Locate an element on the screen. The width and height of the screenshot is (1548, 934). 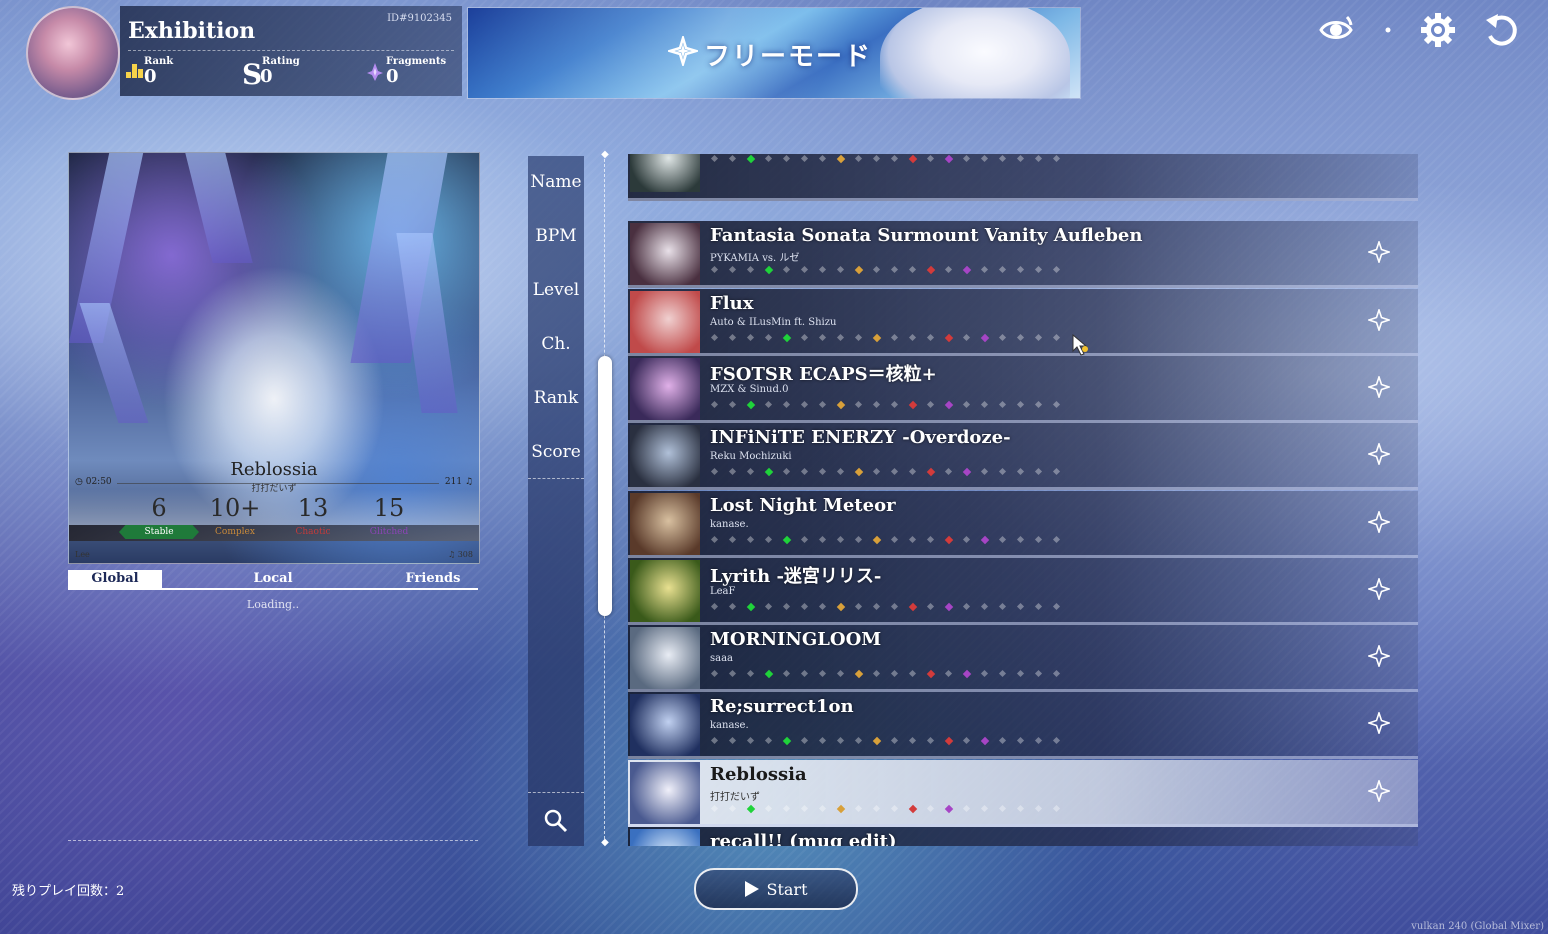
song-row: Lyrith -迷宮リリス- LeaF is located at coordinates (1023, 591).